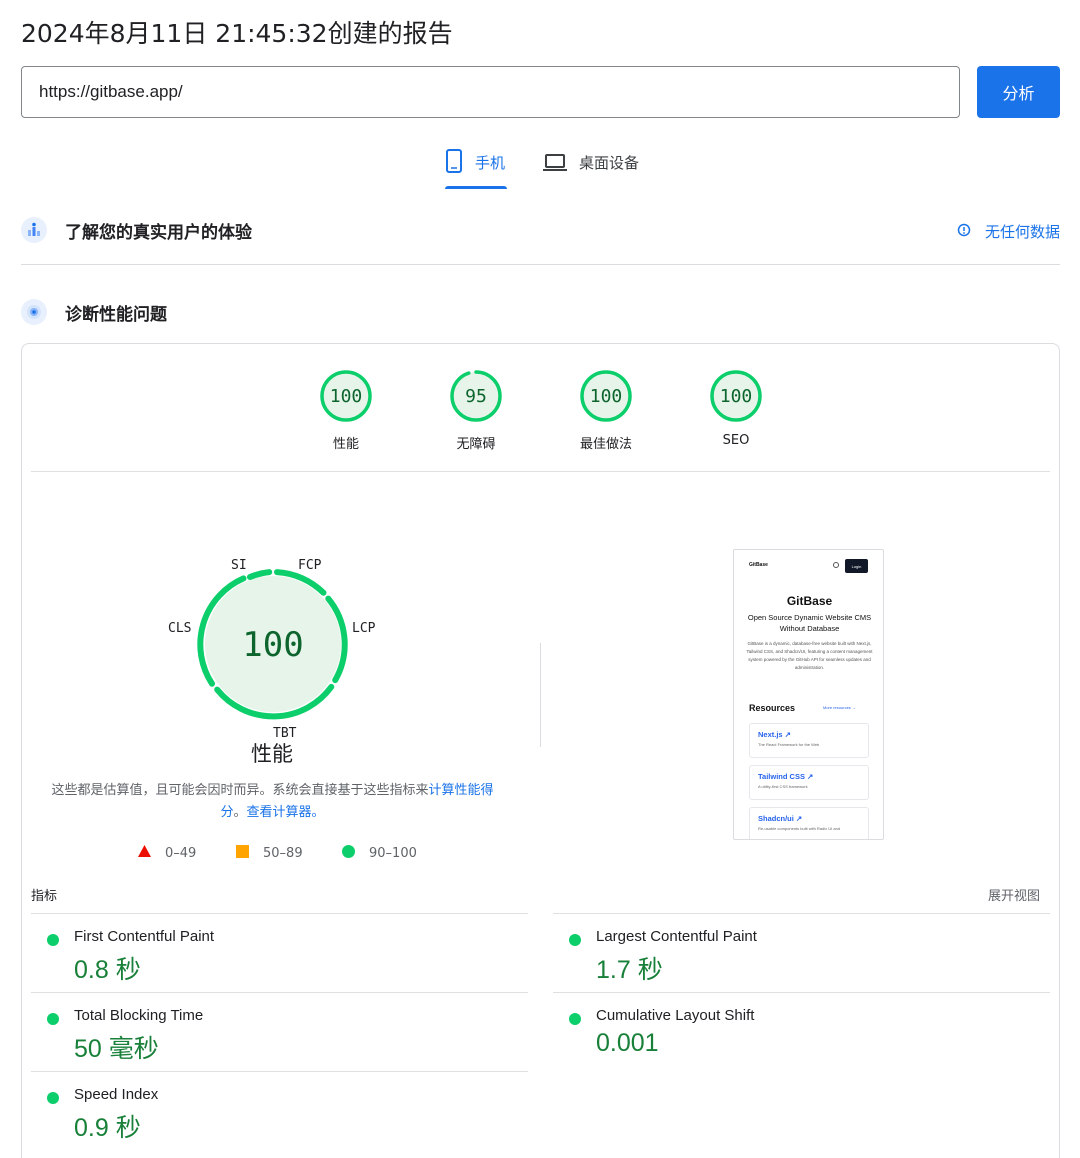 This screenshot has height=1158, width=1080. Describe the element at coordinates (780, 818) in the screenshot. I see `resource-title: Shadcn/ui ↗` at that location.